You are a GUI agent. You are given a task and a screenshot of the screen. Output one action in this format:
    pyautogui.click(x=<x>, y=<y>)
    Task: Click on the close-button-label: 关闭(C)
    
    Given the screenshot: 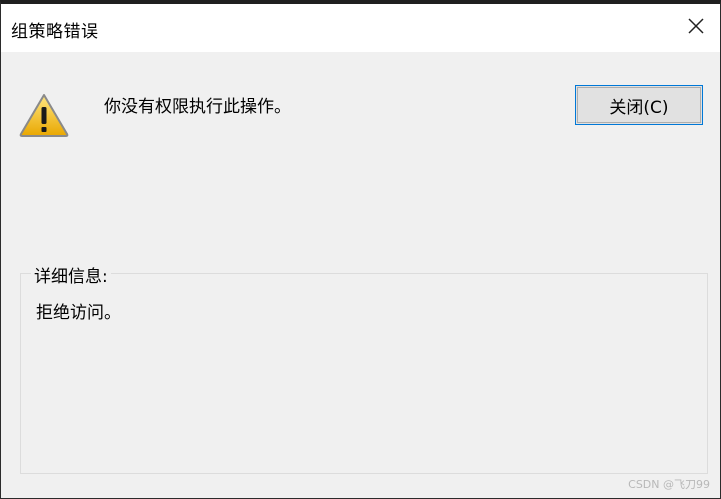 What is the action you would take?
    pyautogui.click(x=639, y=105)
    